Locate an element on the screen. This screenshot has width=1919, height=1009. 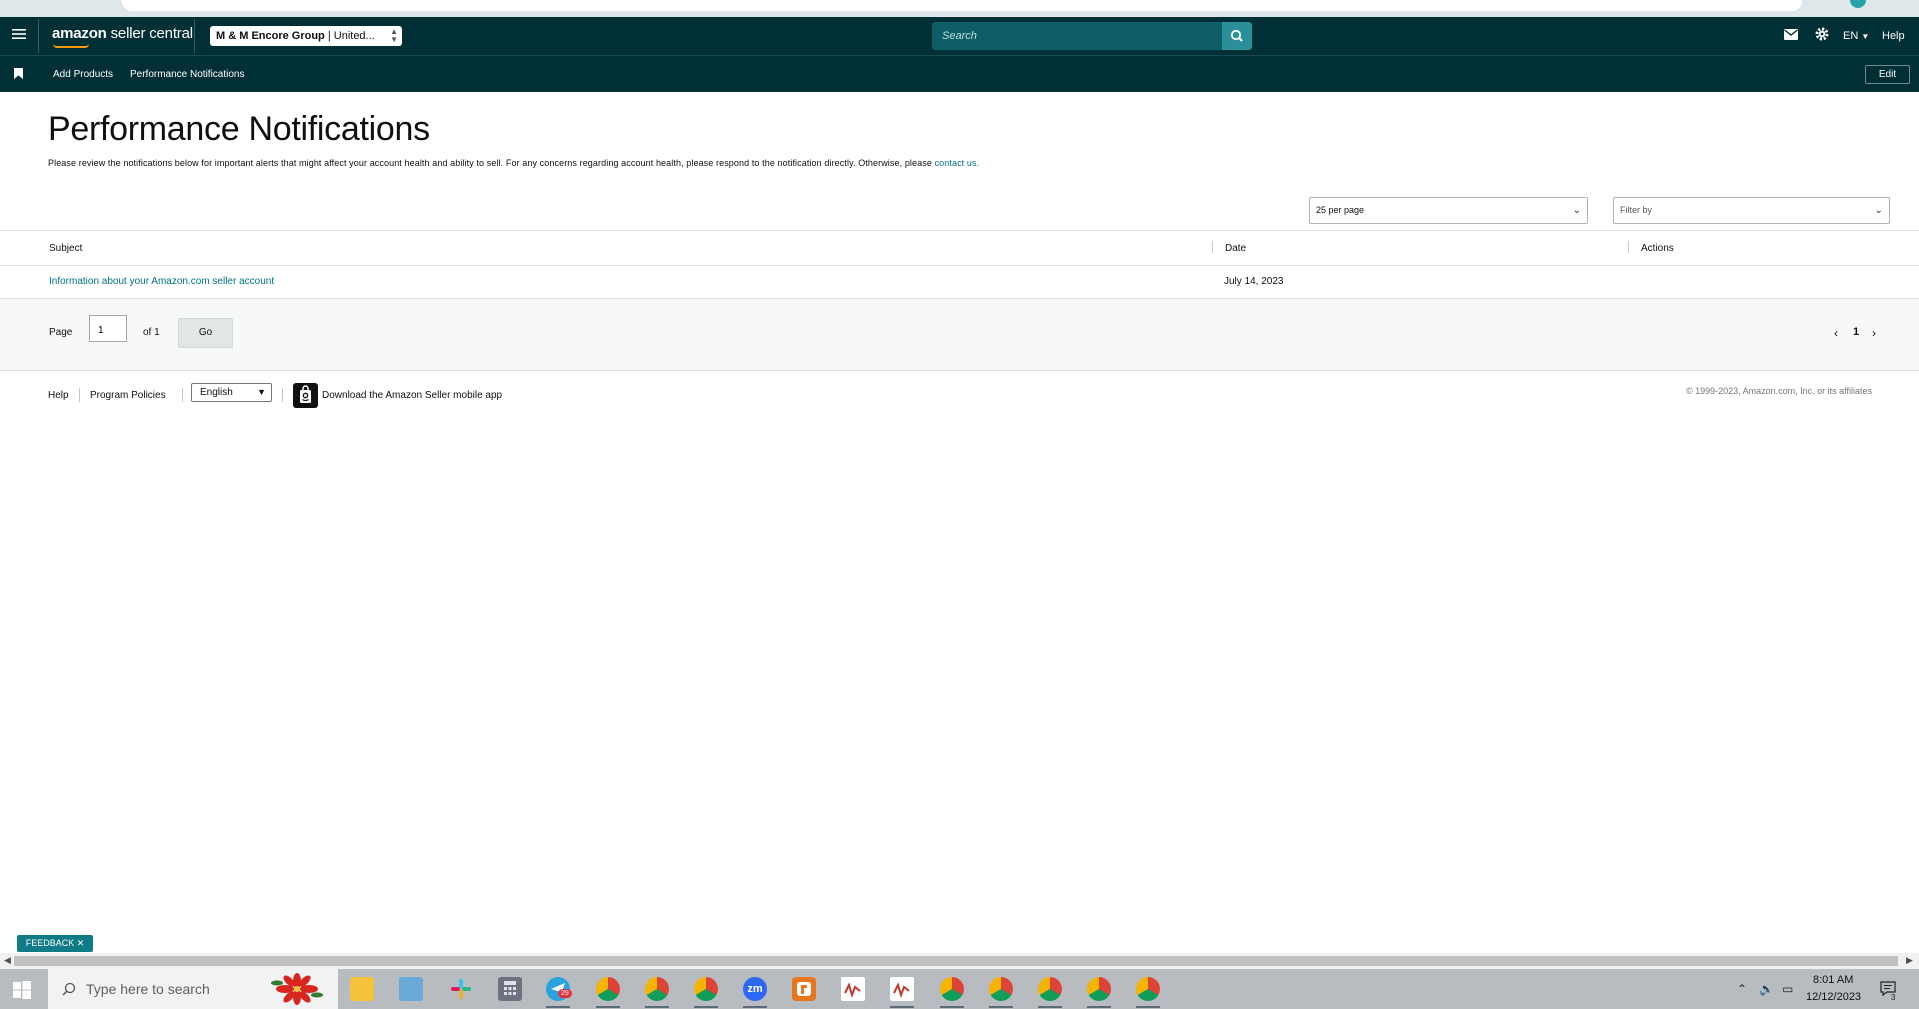
edit-bookmarks-button: Edit is located at coordinates (1887, 74).